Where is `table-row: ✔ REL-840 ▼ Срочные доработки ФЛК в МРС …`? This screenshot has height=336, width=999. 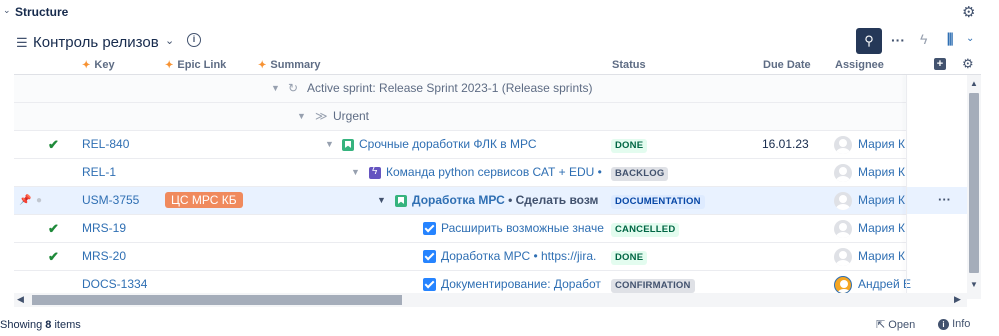
table-row: ✔ REL-840 ▼ Срочные доработки ФЛК в МРС … is located at coordinates (460, 145).